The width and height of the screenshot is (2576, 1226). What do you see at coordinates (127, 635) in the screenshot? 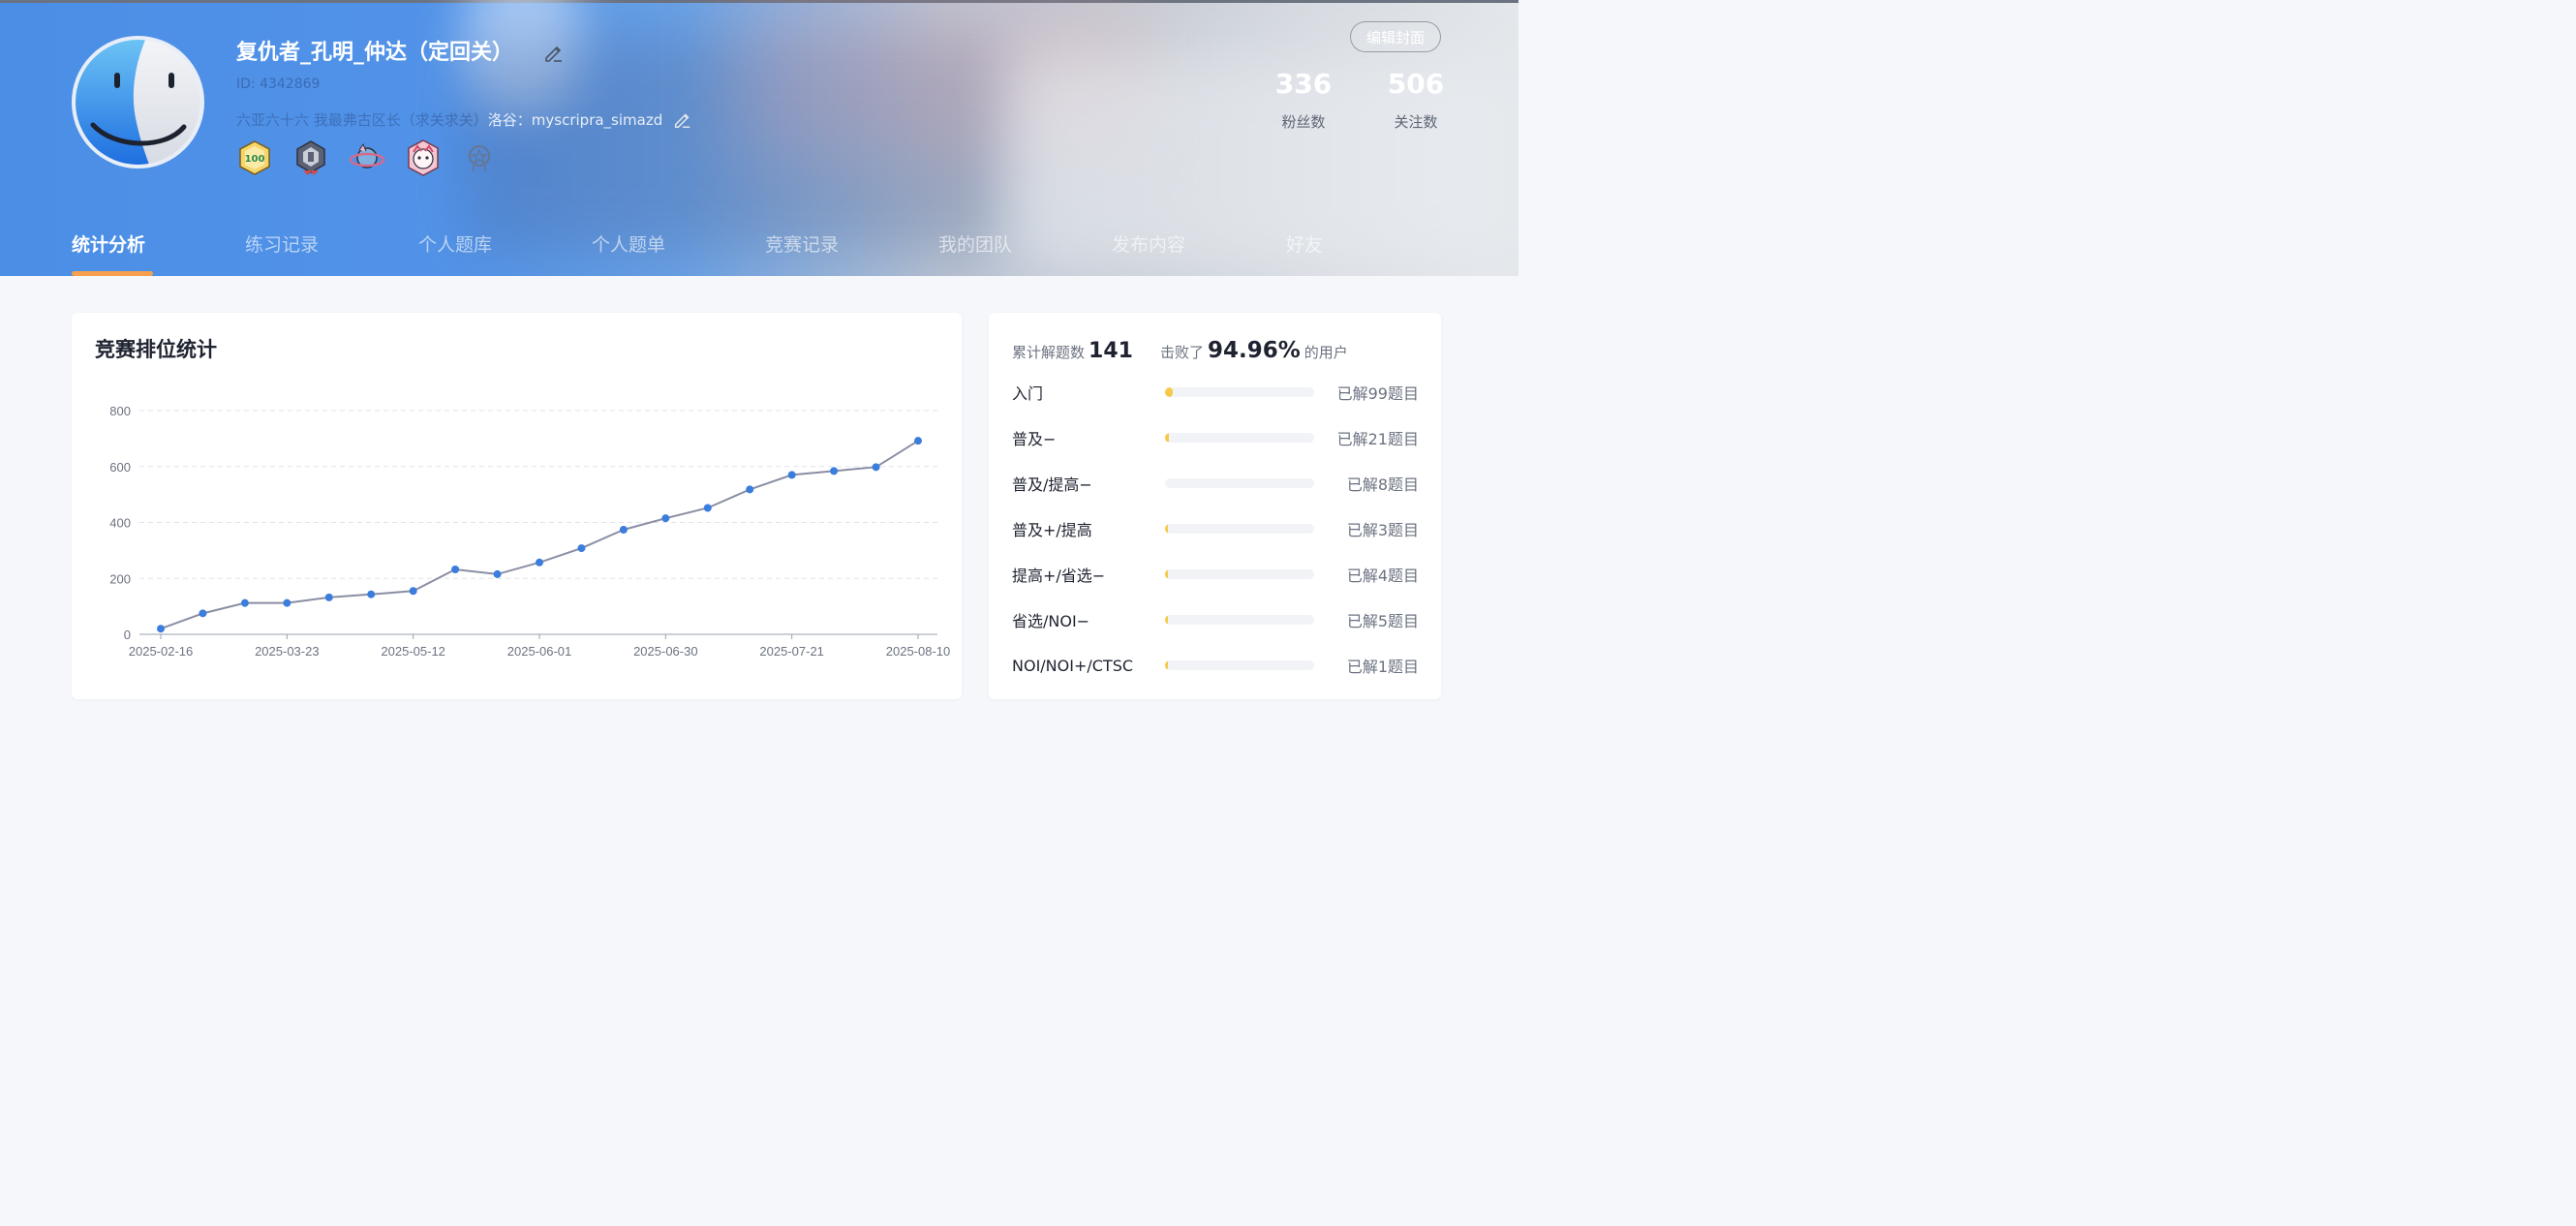
I see `y-tick-label: 0` at bounding box center [127, 635].